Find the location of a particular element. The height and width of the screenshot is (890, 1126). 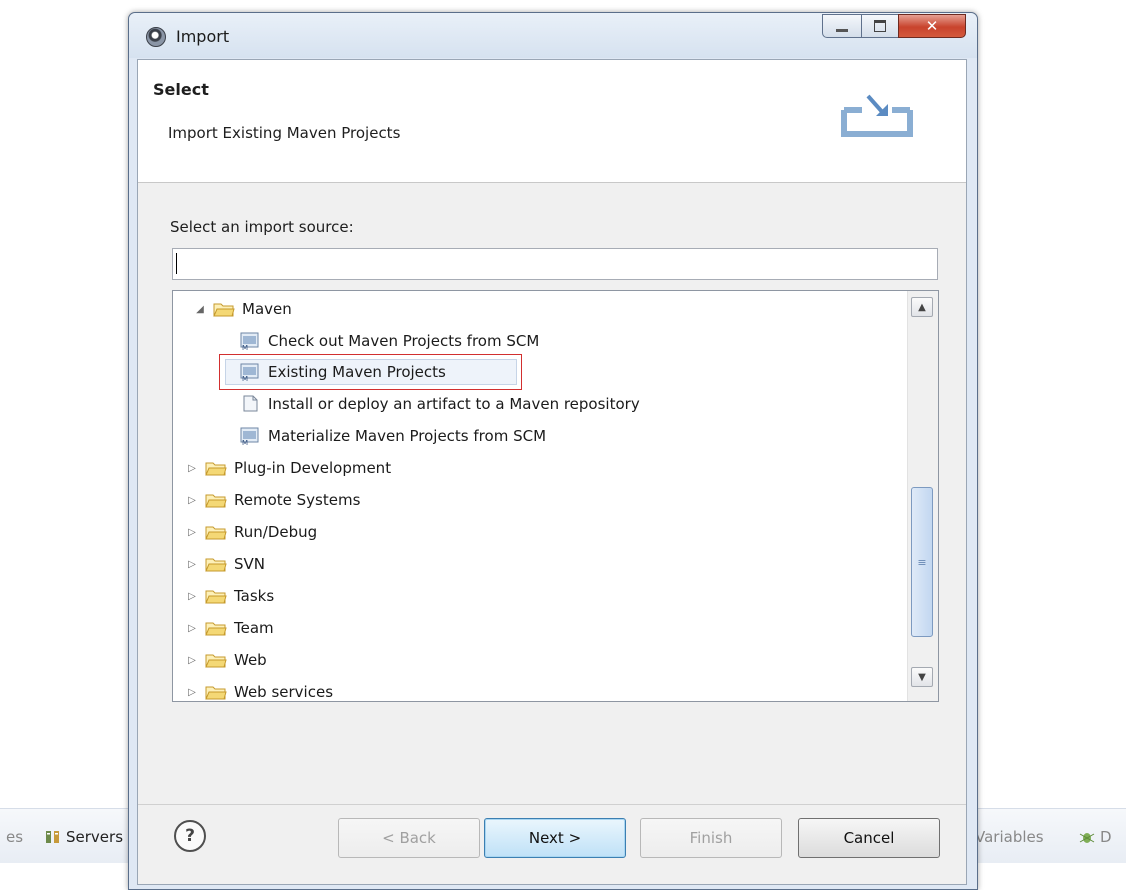

view-tab-fragment: es is located at coordinates (14, 837).